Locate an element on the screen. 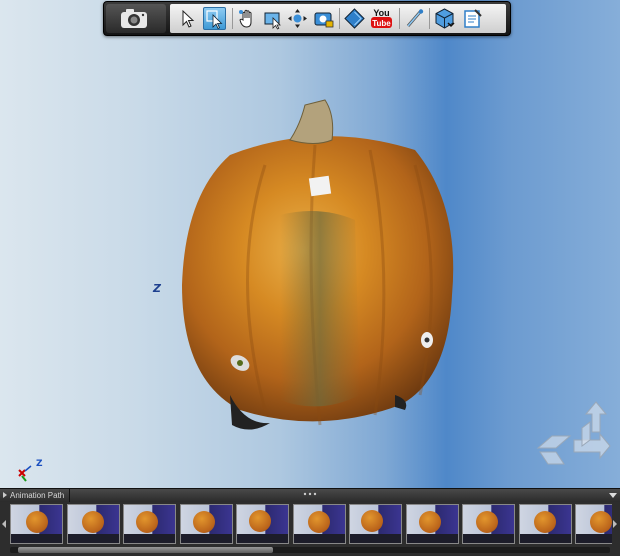 This screenshot has width=620, height=556. orbit-select-icon is located at coordinates (214, 20).